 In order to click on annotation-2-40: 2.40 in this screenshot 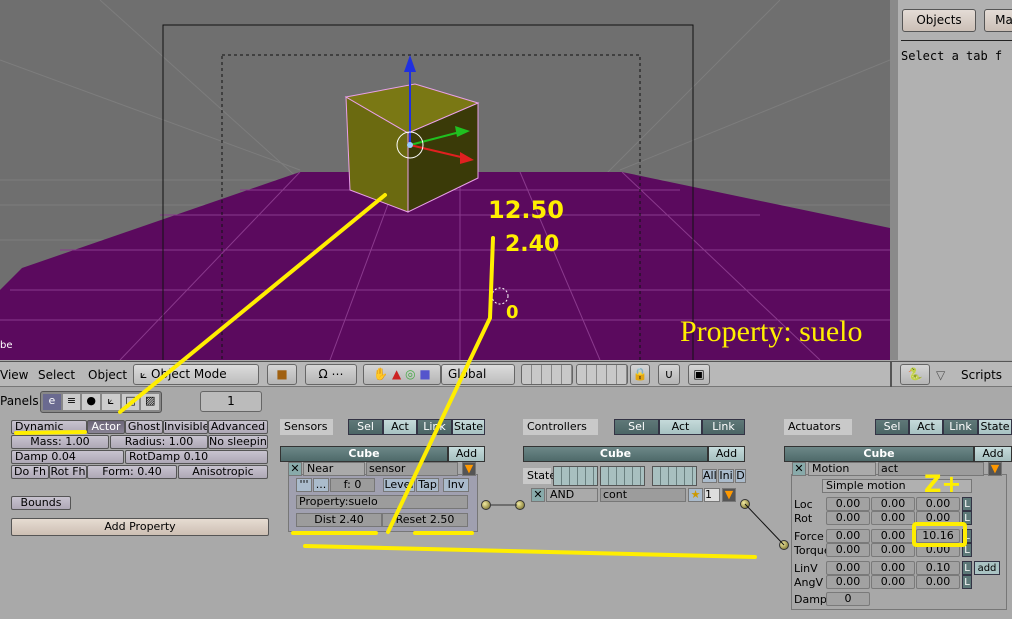, I will do `click(532, 244)`.